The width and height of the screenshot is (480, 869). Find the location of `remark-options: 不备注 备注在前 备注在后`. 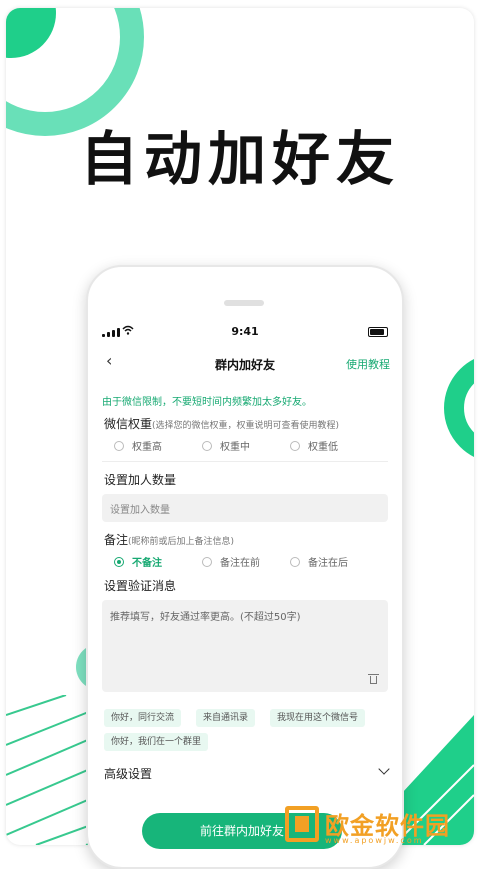

remark-options: 不备注 备注在前 备注在后 is located at coordinates (246, 561).